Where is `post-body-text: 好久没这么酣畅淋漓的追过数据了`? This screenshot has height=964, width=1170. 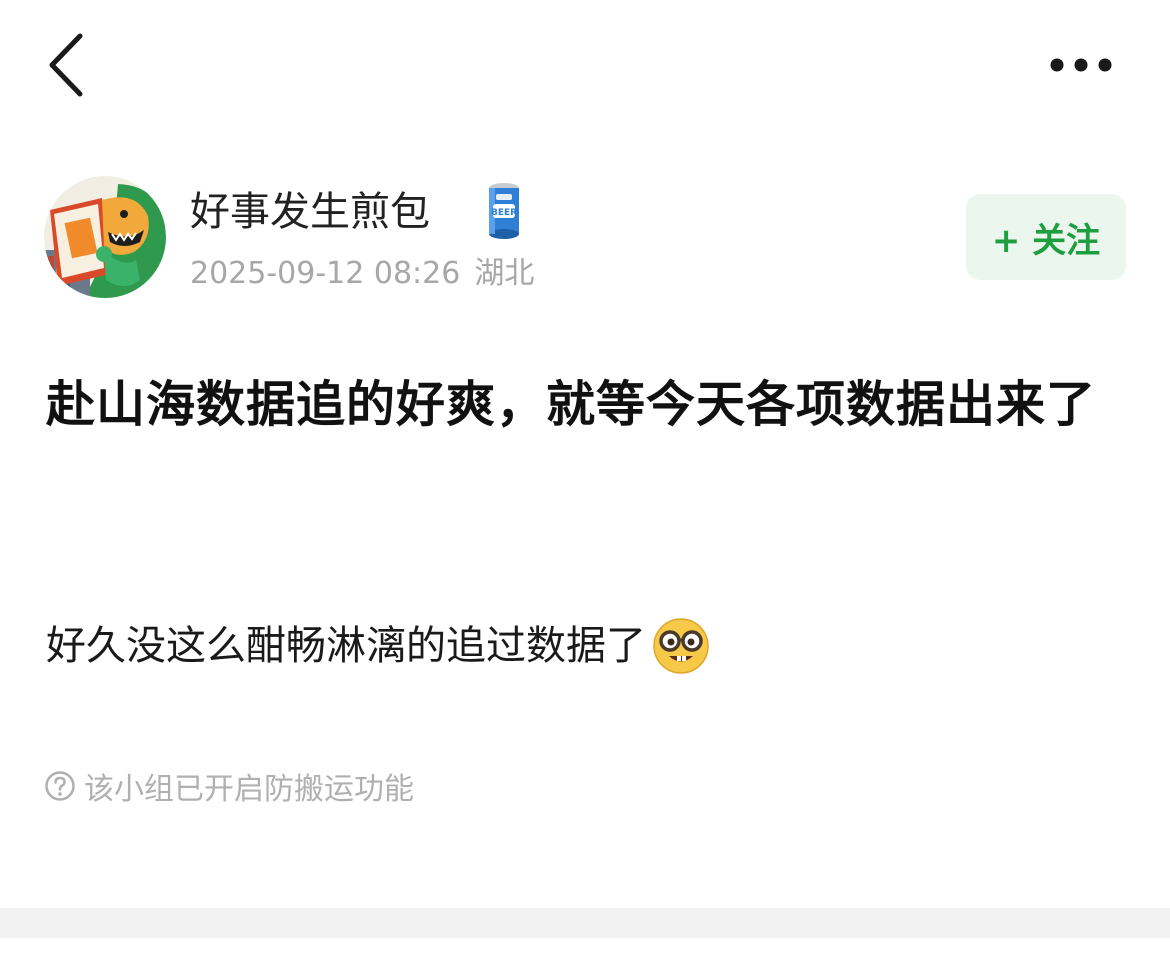
post-body-text: 好久没这么酣畅淋漓的追过数据了 is located at coordinates (346, 646).